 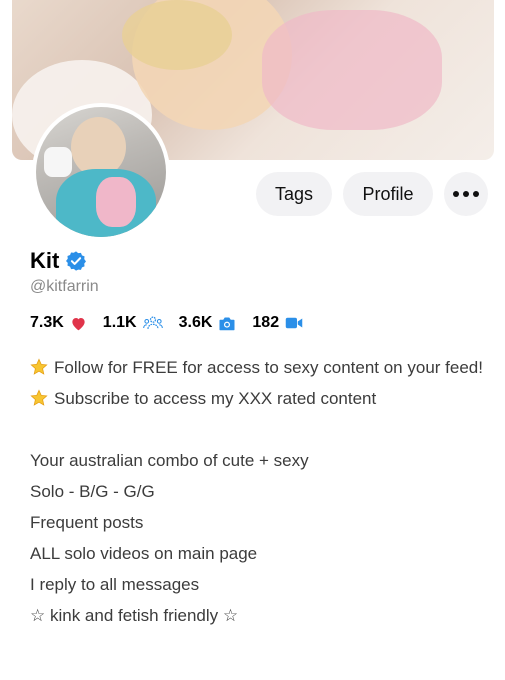 I want to click on videos-stat: 182, so click(x=277, y=323).